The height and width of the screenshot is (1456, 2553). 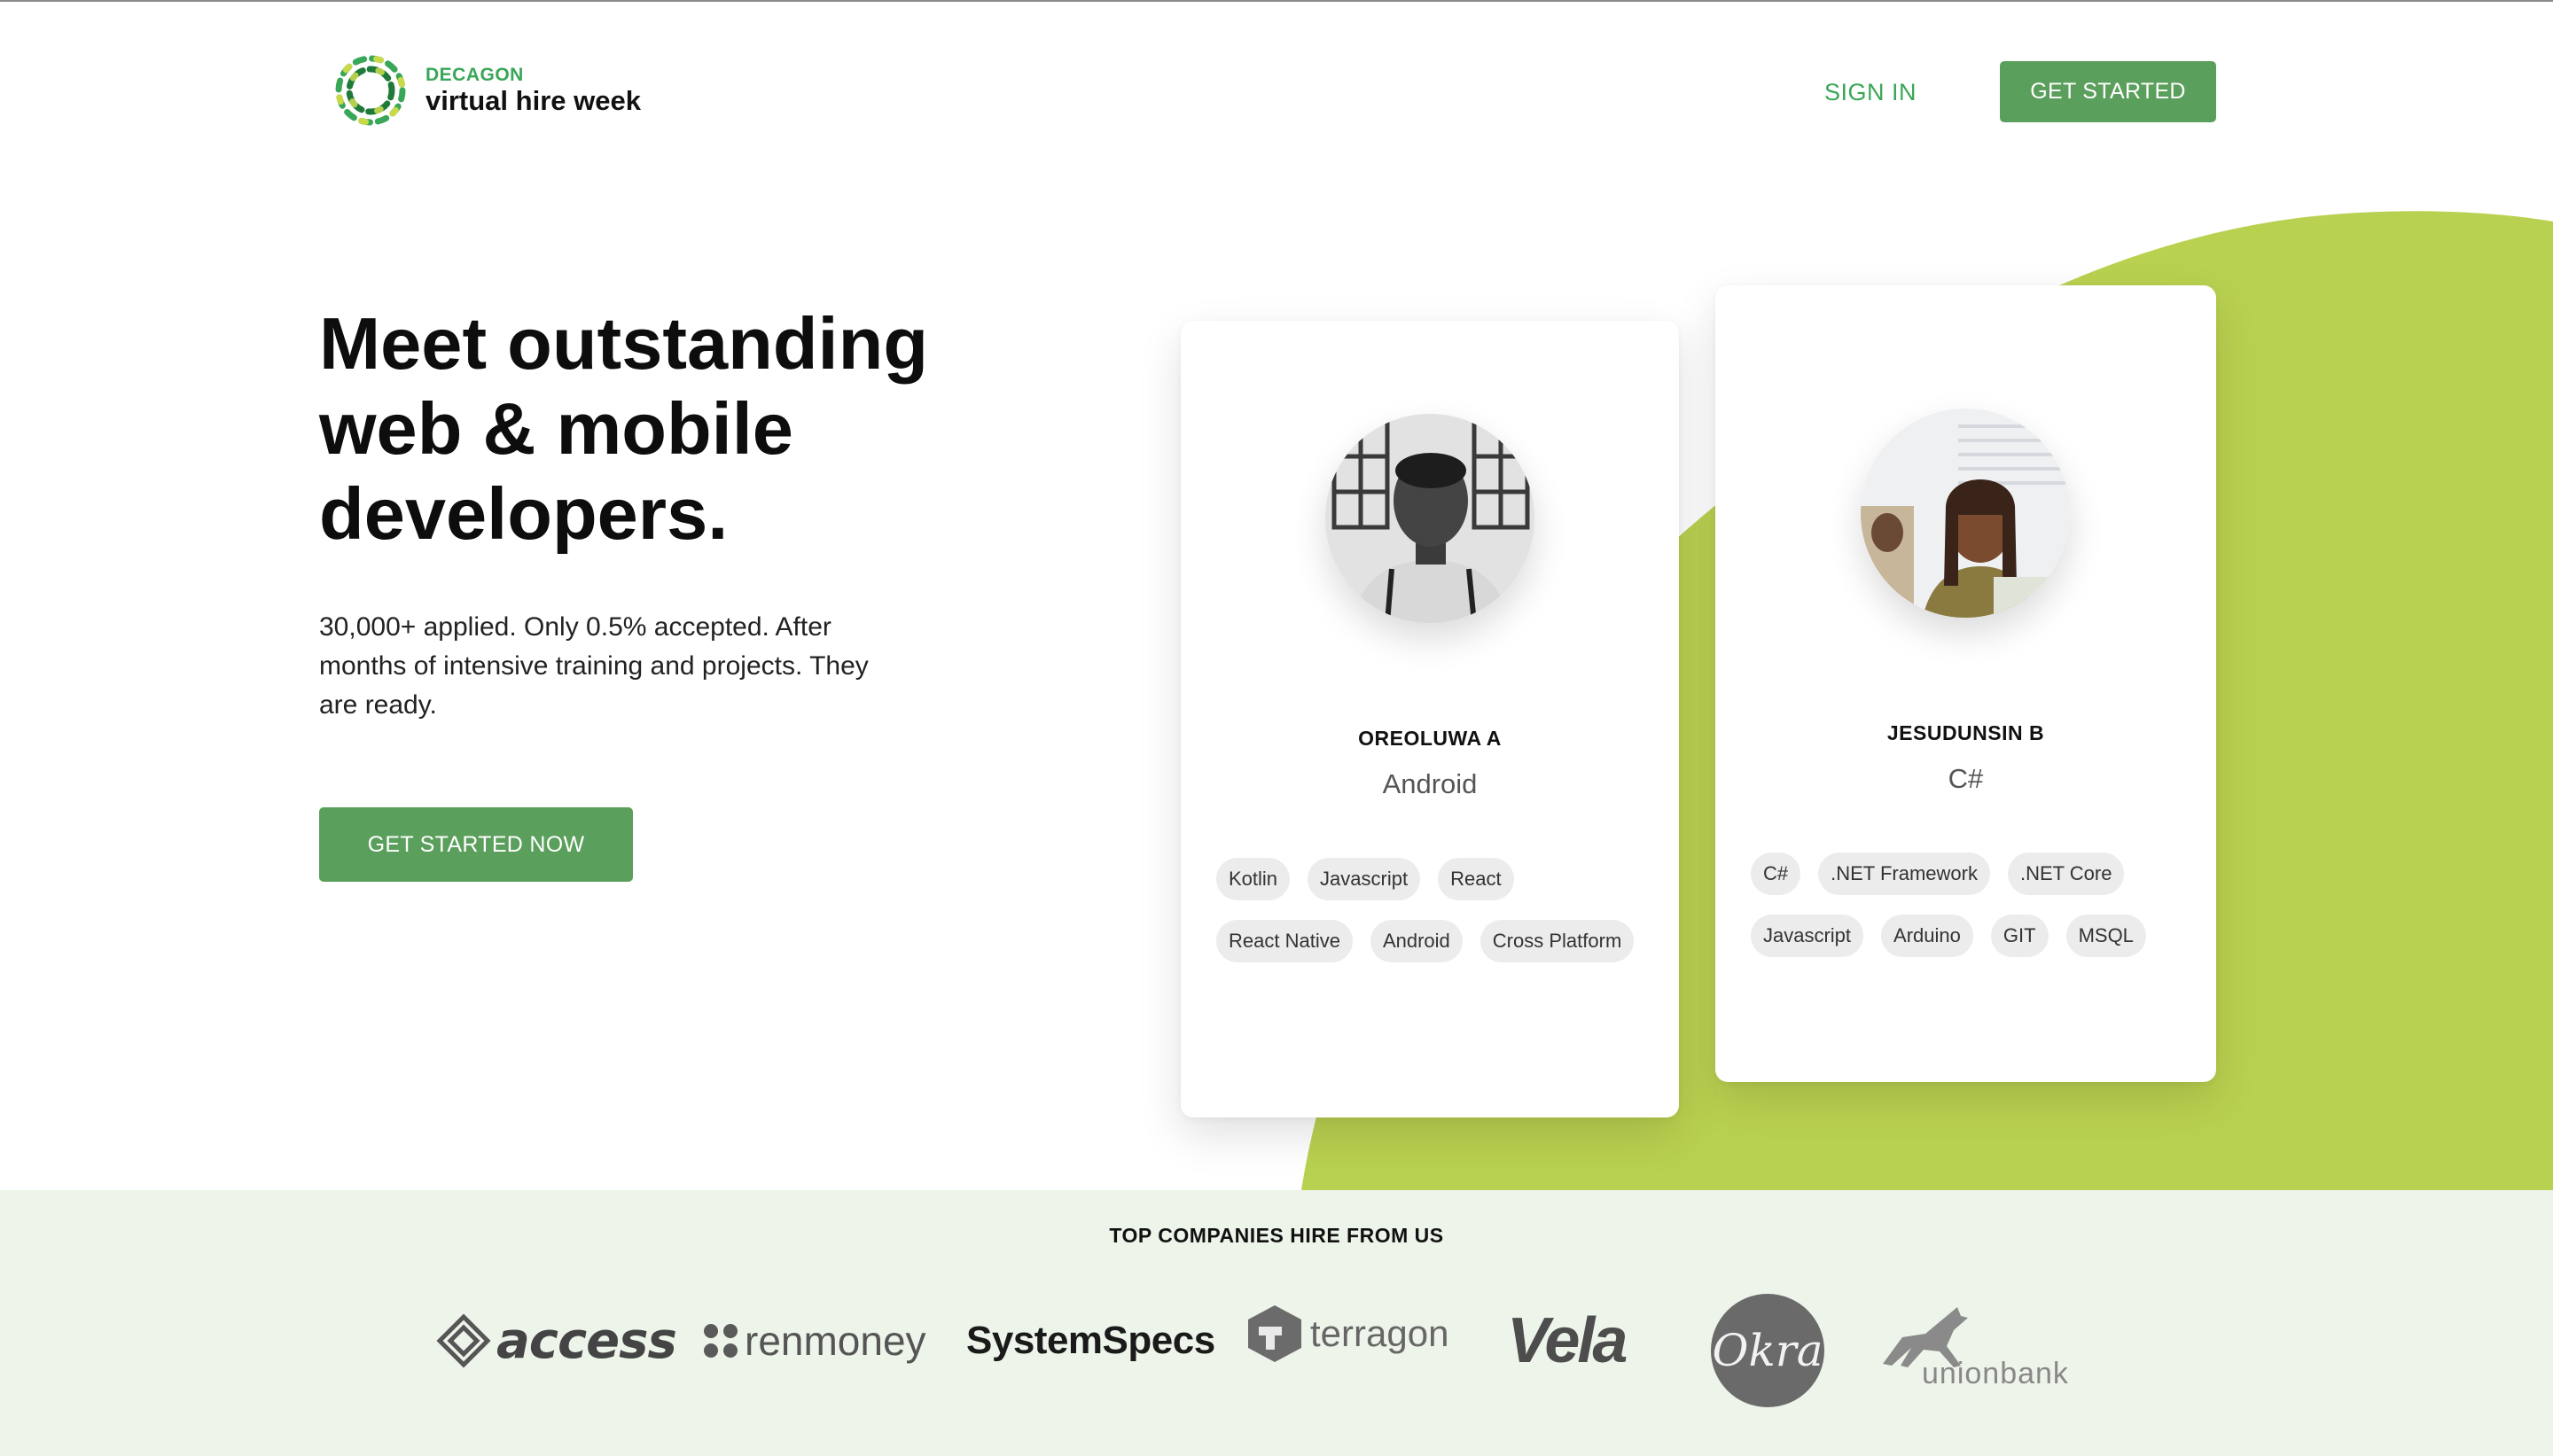 What do you see at coordinates (2019, 936) in the screenshot?
I see `skill-tag: GIT` at bounding box center [2019, 936].